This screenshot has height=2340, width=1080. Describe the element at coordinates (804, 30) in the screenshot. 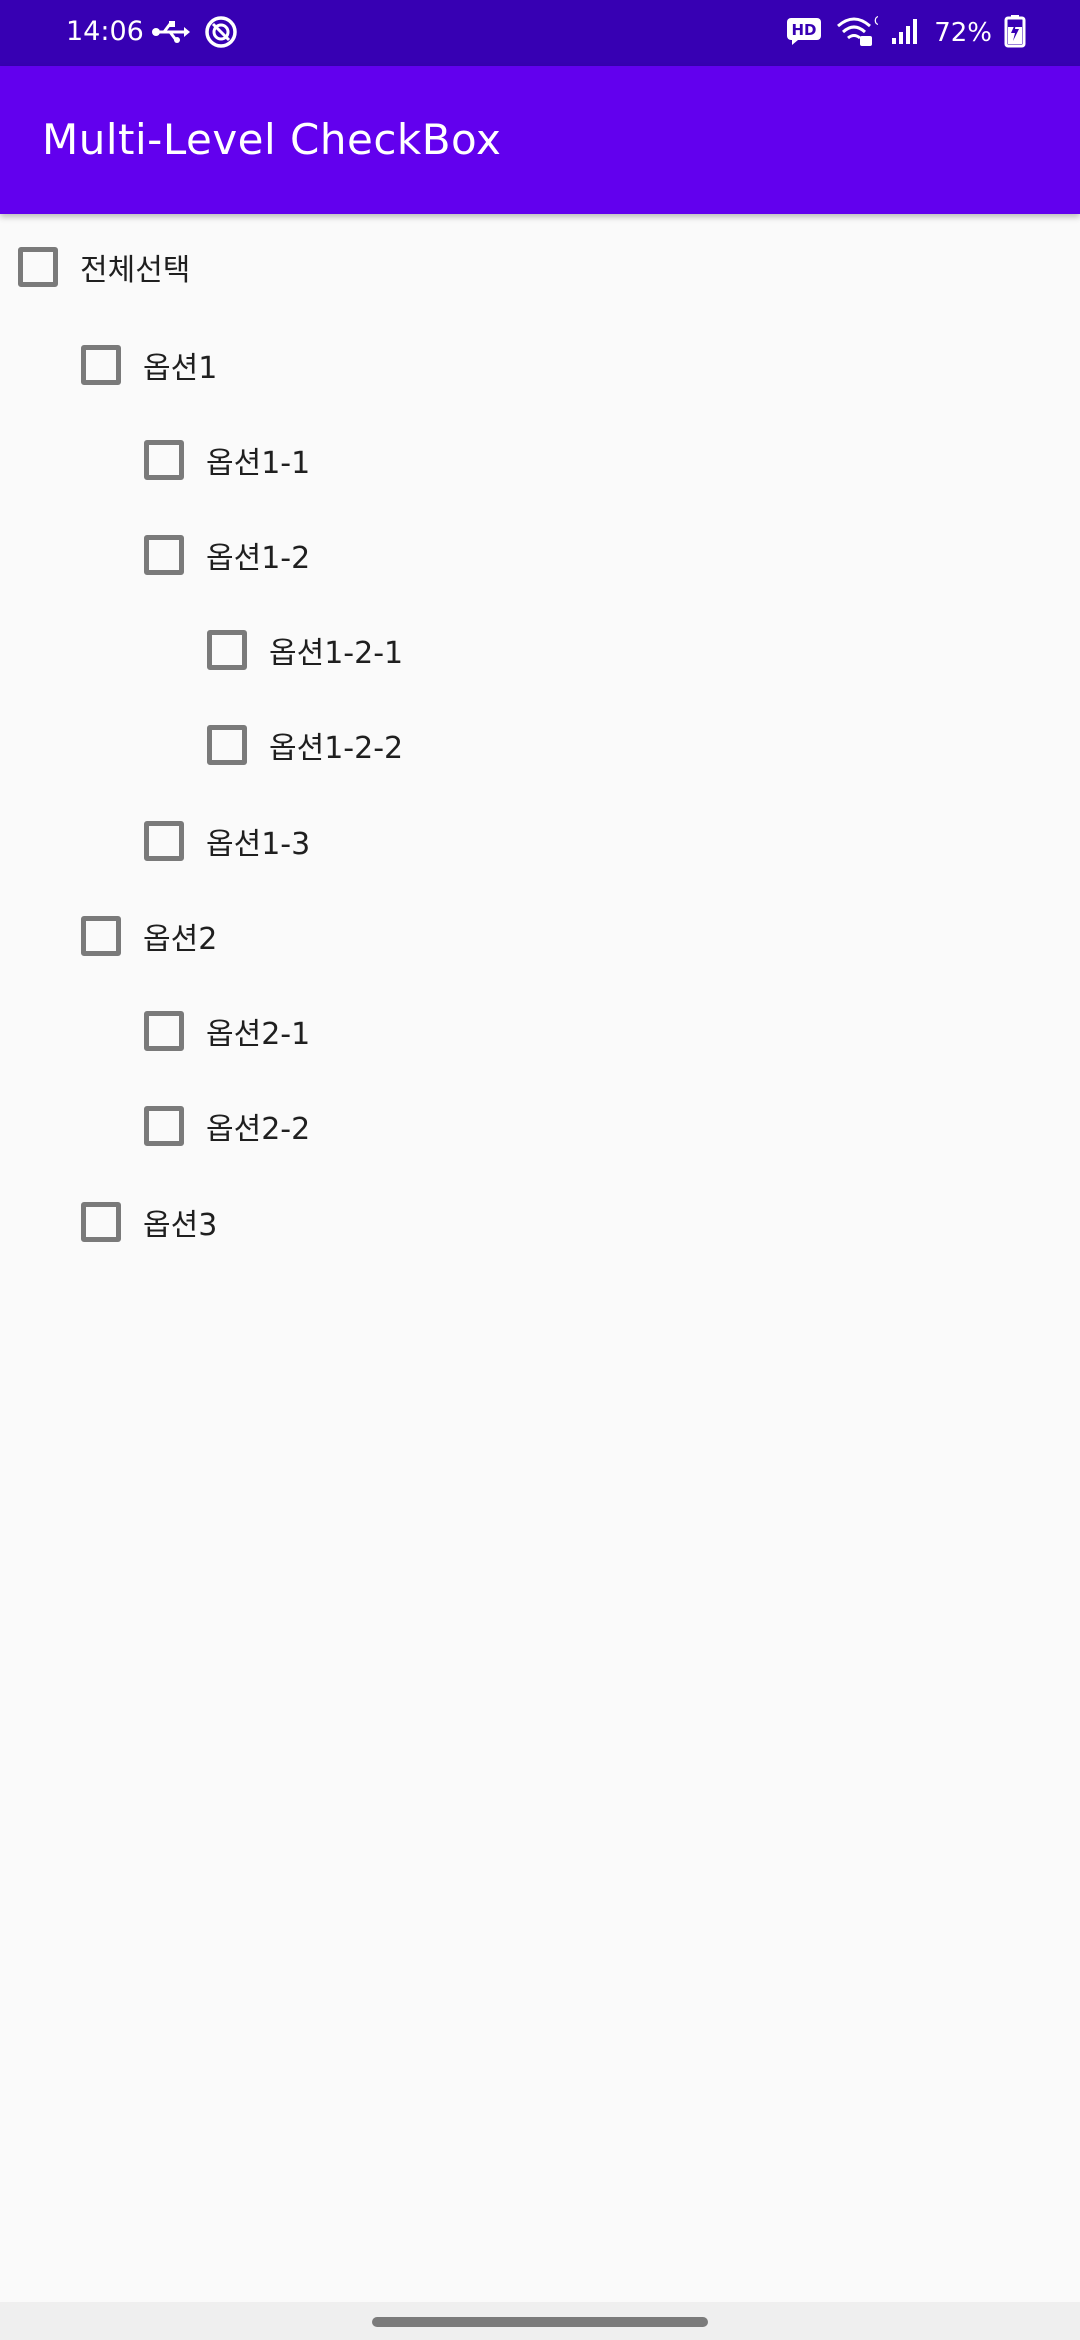

I see `hd-label: HD` at that location.